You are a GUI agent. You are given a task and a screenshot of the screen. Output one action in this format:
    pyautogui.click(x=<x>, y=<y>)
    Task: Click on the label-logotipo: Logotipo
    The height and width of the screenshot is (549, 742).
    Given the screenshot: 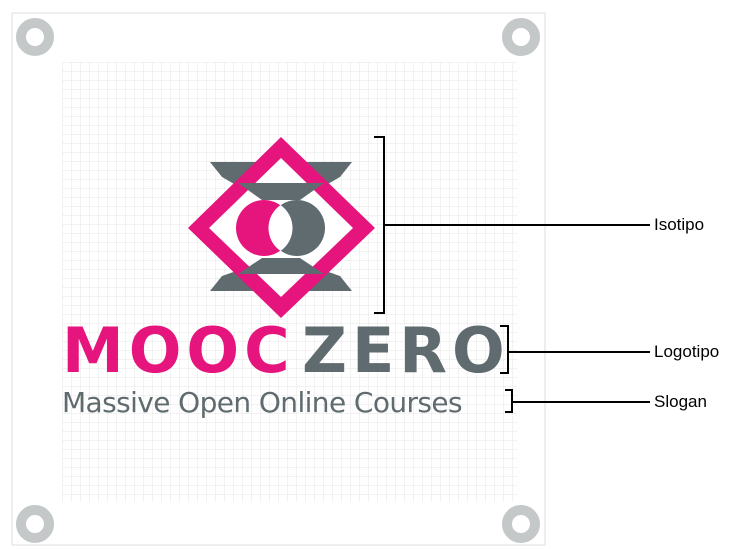 What is the action you would take?
    pyautogui.click(x=687, y=351)
    